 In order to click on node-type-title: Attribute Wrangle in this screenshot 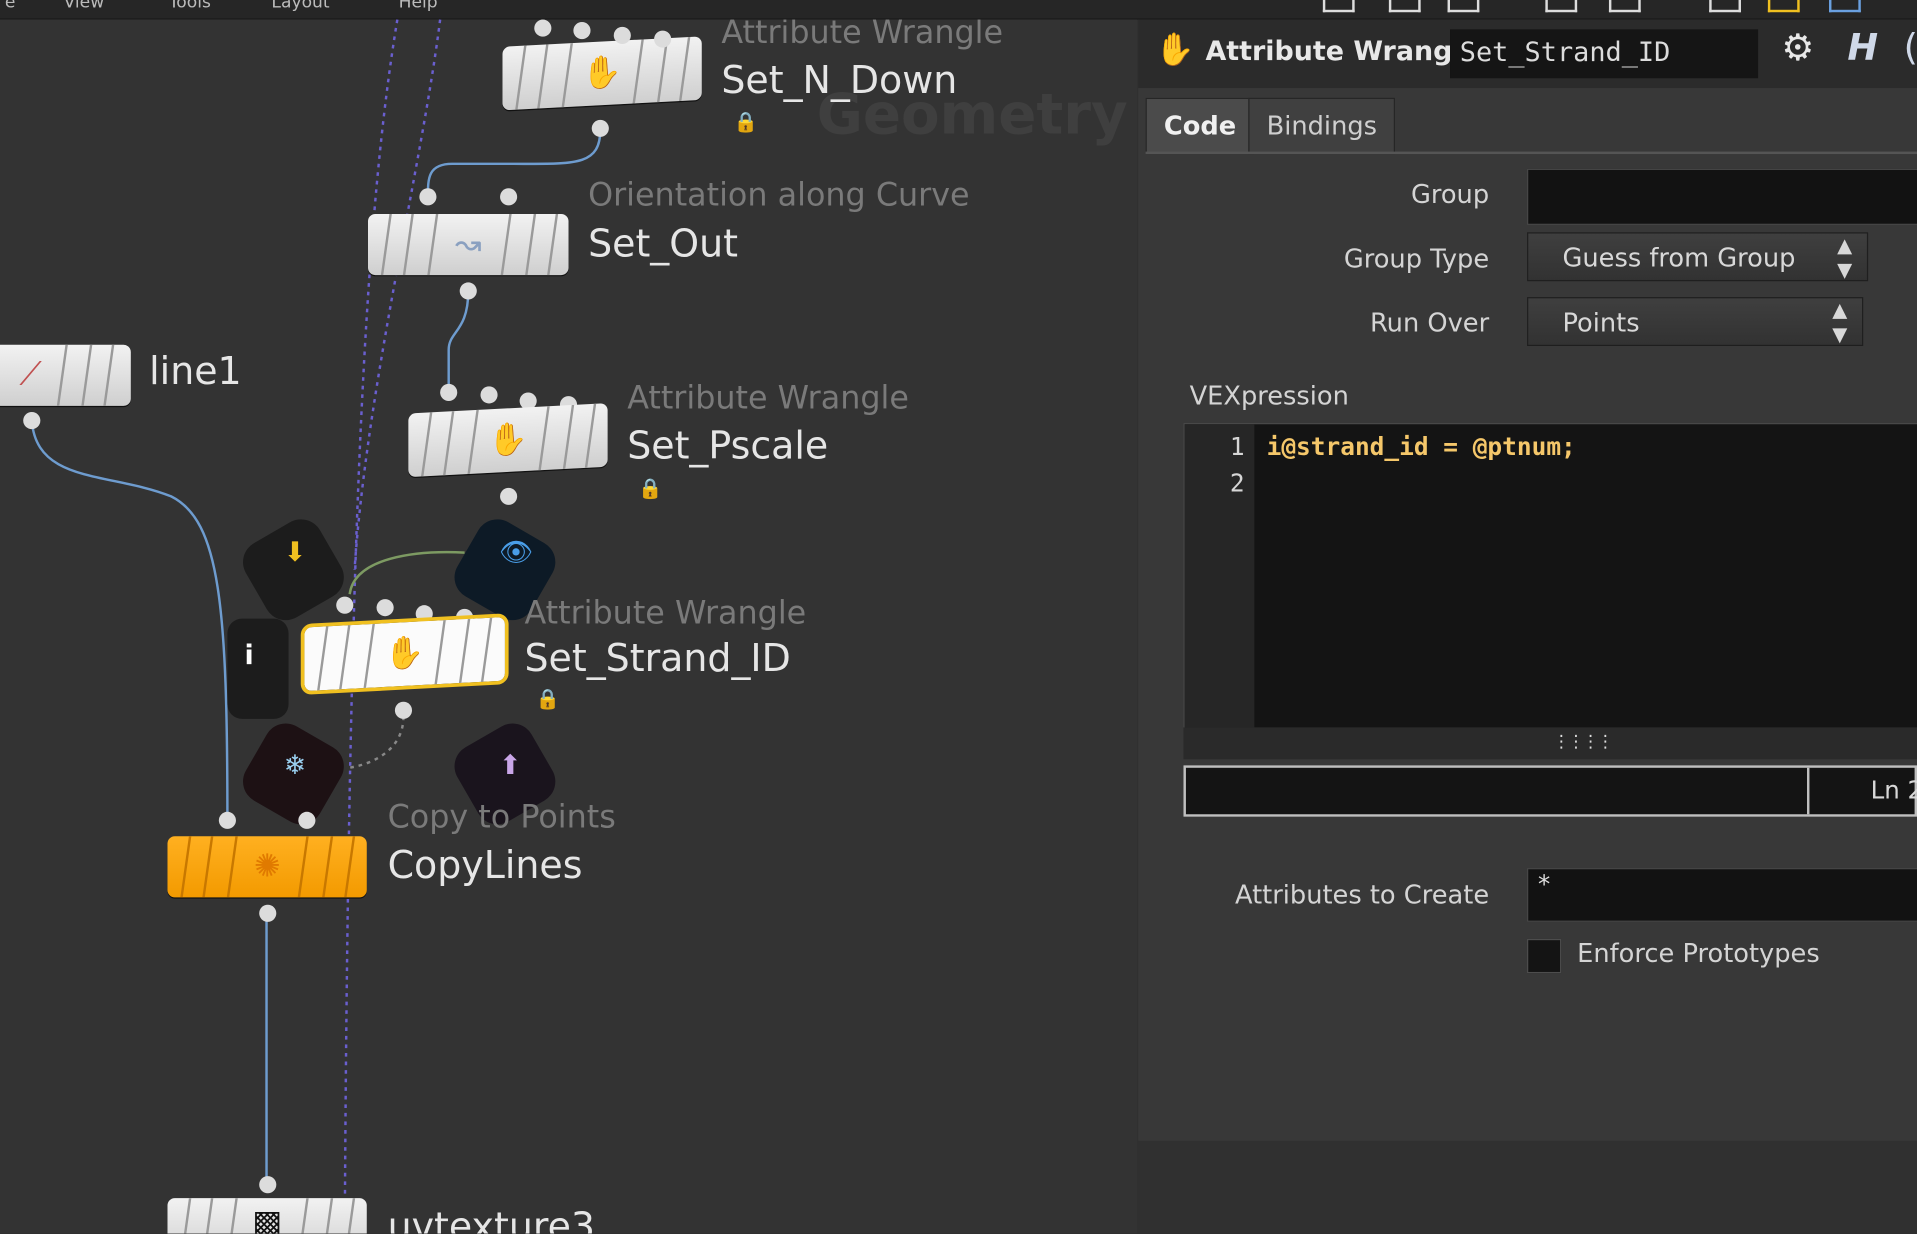, I will do `click(1342, 52)`.